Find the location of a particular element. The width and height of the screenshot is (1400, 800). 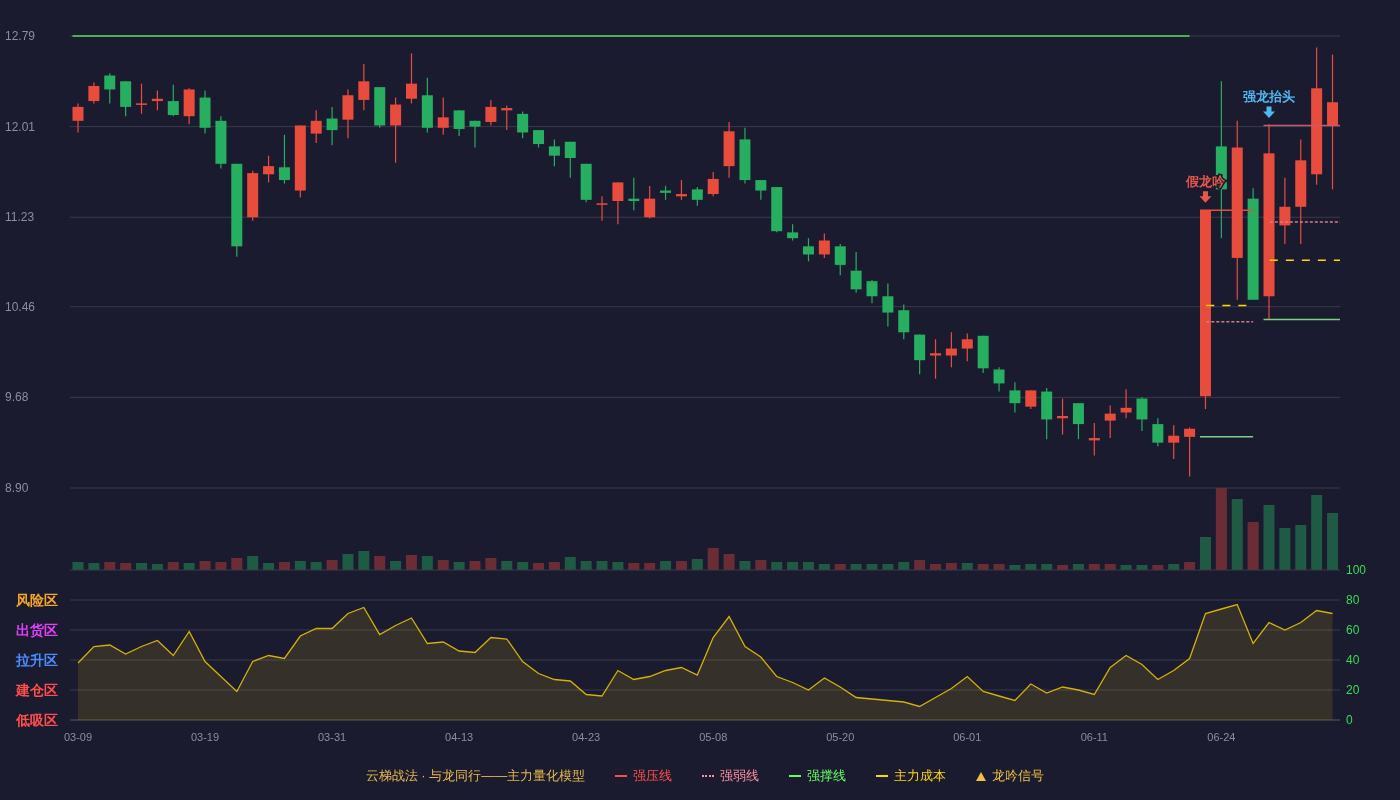

axis-label: 03-09 is located at coordinates (78, 737).